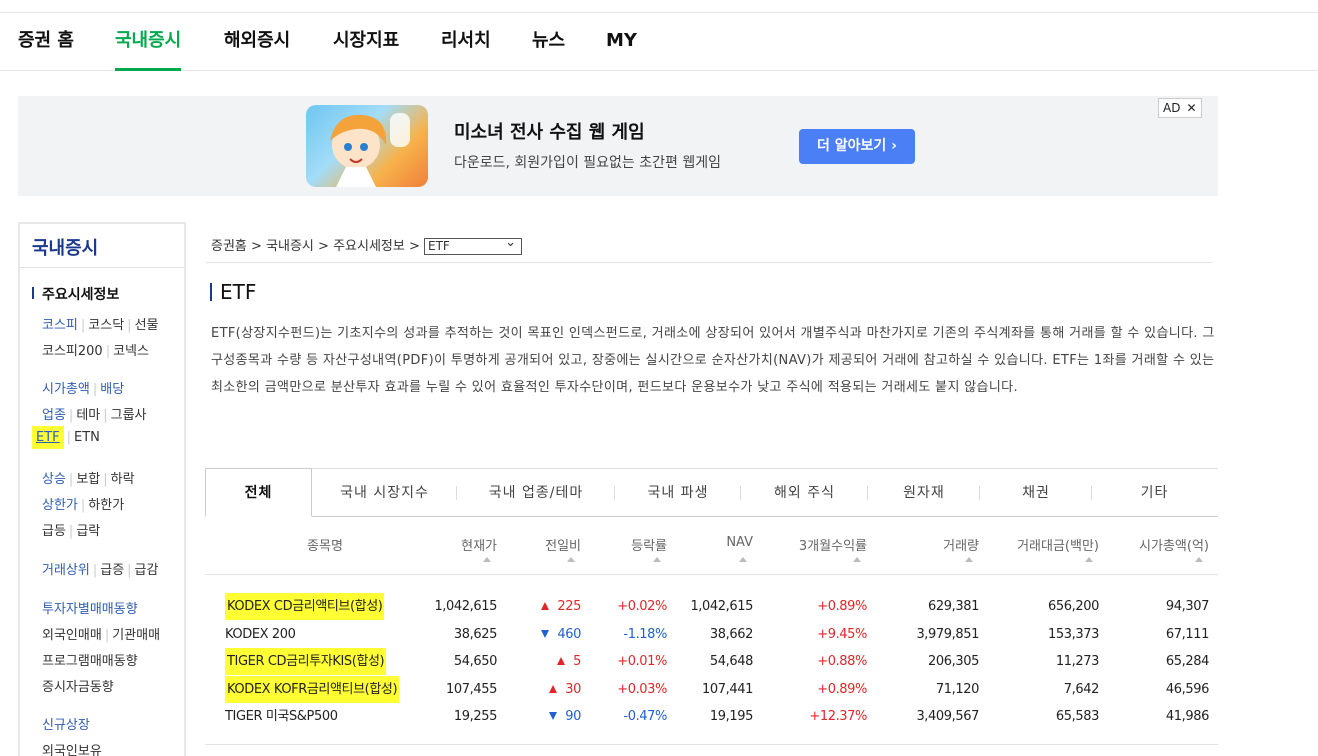  Describe the element at coordinates (106, 505) in the screenshot. I see `sidebar-link-lower-limit: 하한가` at that location.